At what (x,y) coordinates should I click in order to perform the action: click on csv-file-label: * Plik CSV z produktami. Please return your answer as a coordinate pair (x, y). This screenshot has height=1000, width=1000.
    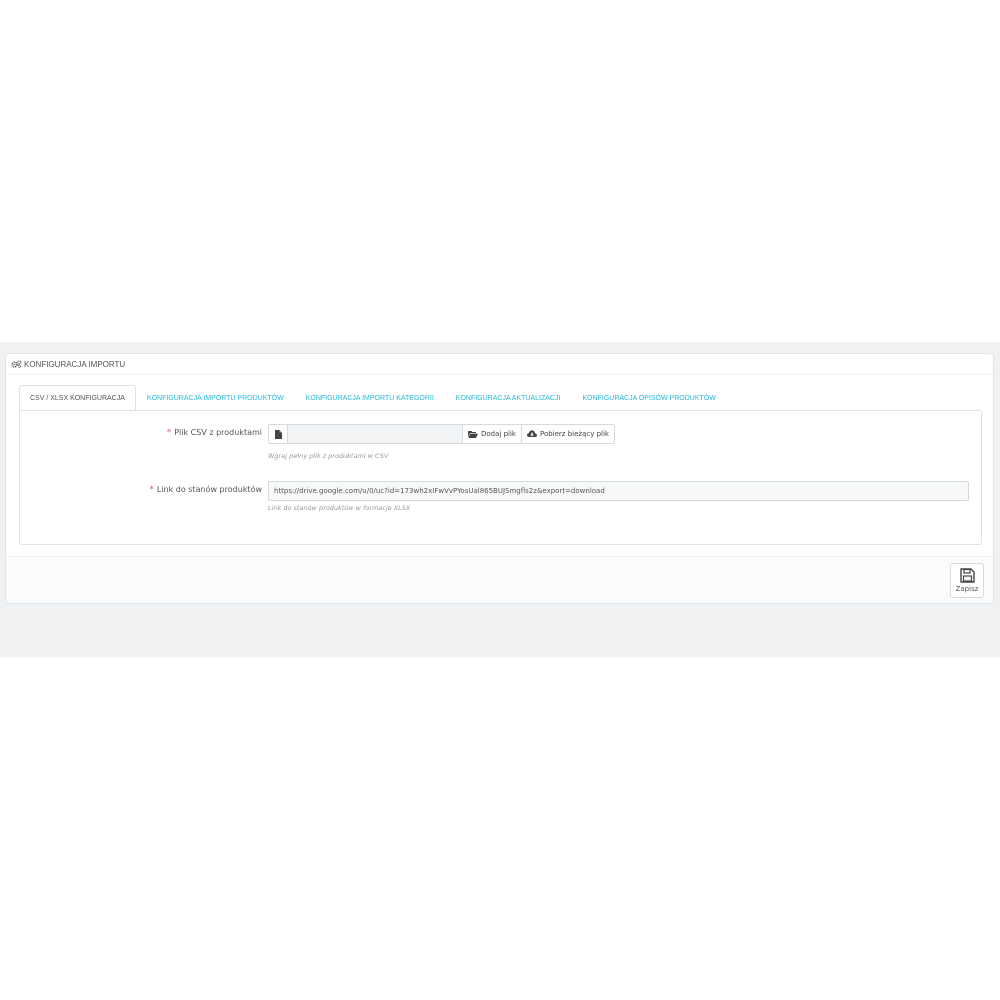
    Looking at the image, I should click on (214, 433).